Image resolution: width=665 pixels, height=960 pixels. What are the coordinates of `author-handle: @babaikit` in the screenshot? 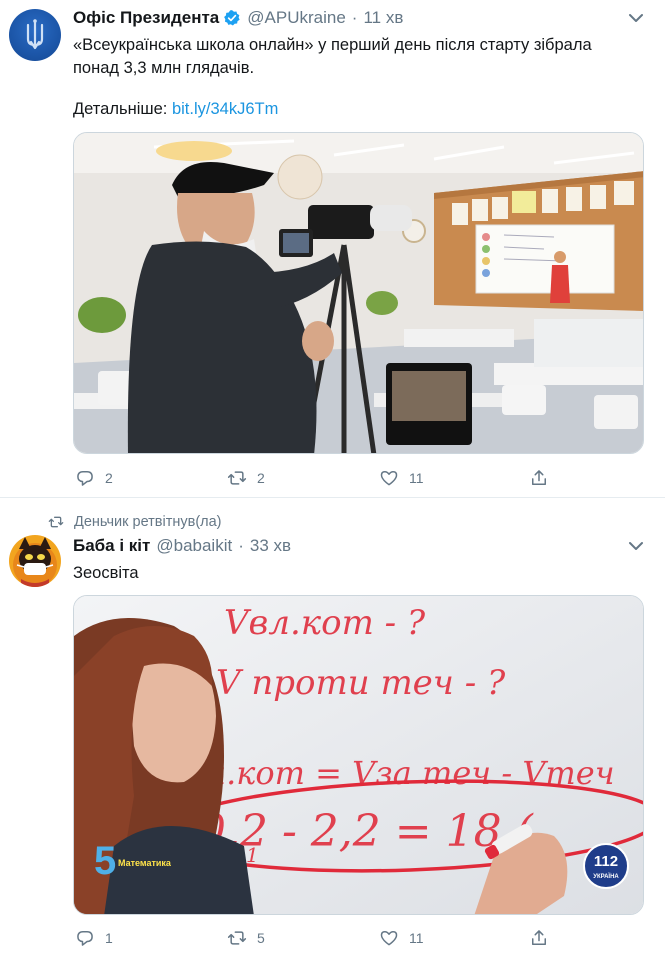 It's located at (194, 546).